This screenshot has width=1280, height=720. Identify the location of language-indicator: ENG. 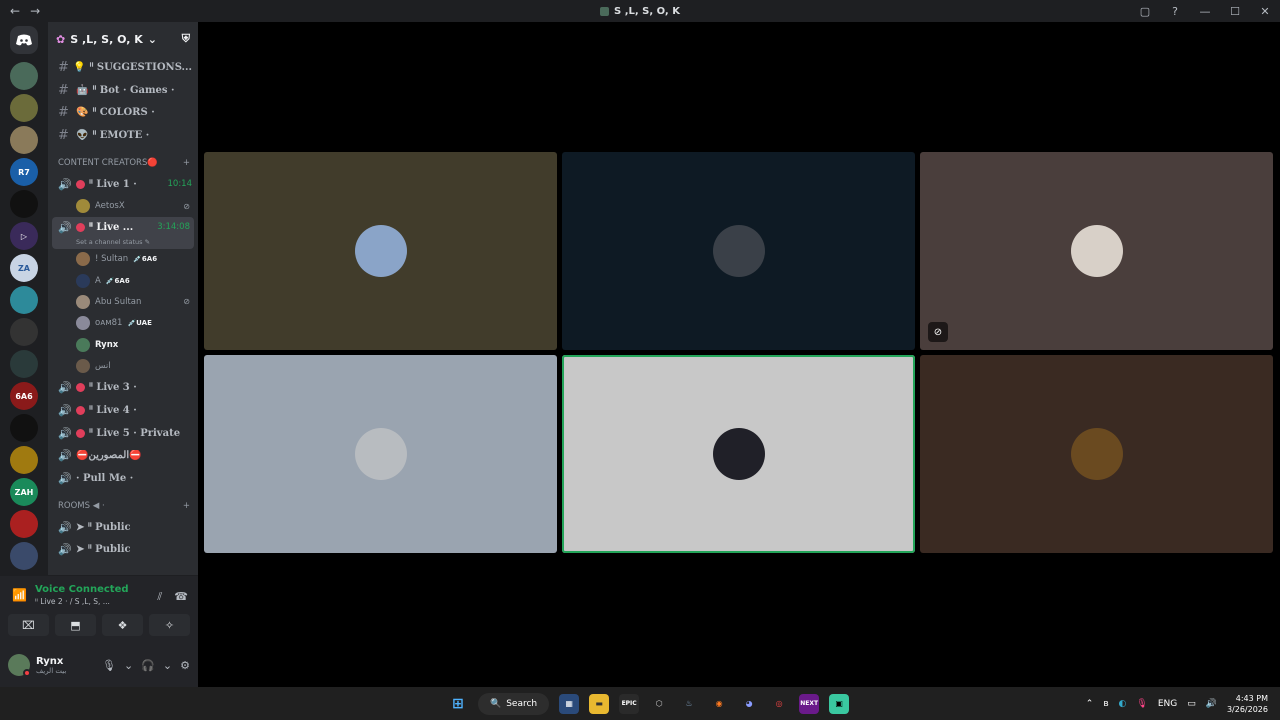
(1167, 704).